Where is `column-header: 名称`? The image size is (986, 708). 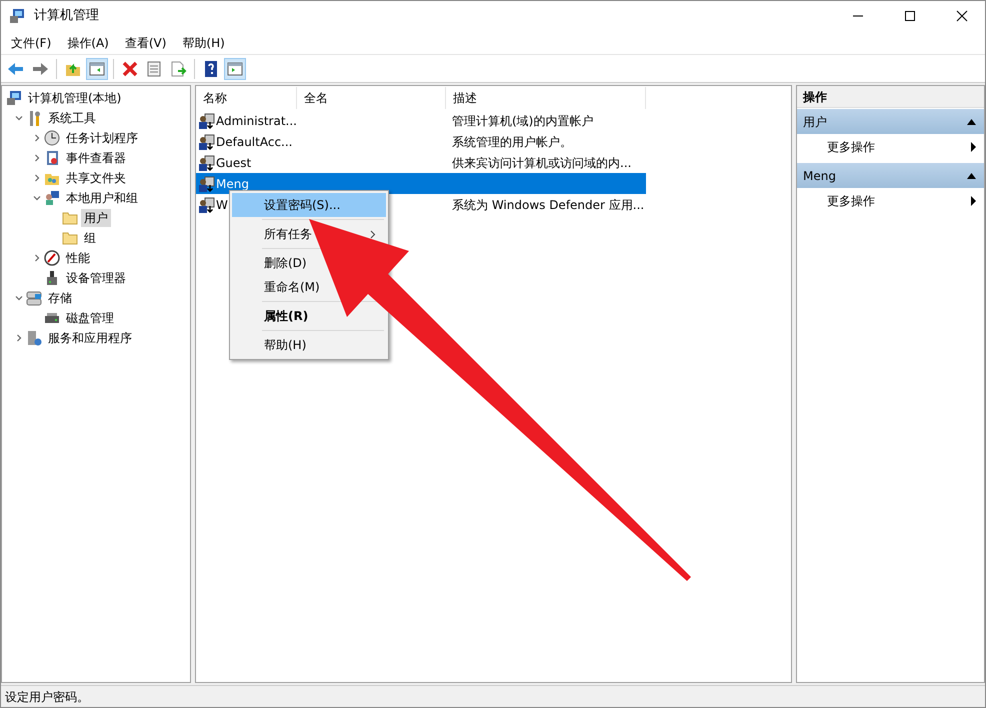 column-header: 名称 is located at coordinates (246, 98).